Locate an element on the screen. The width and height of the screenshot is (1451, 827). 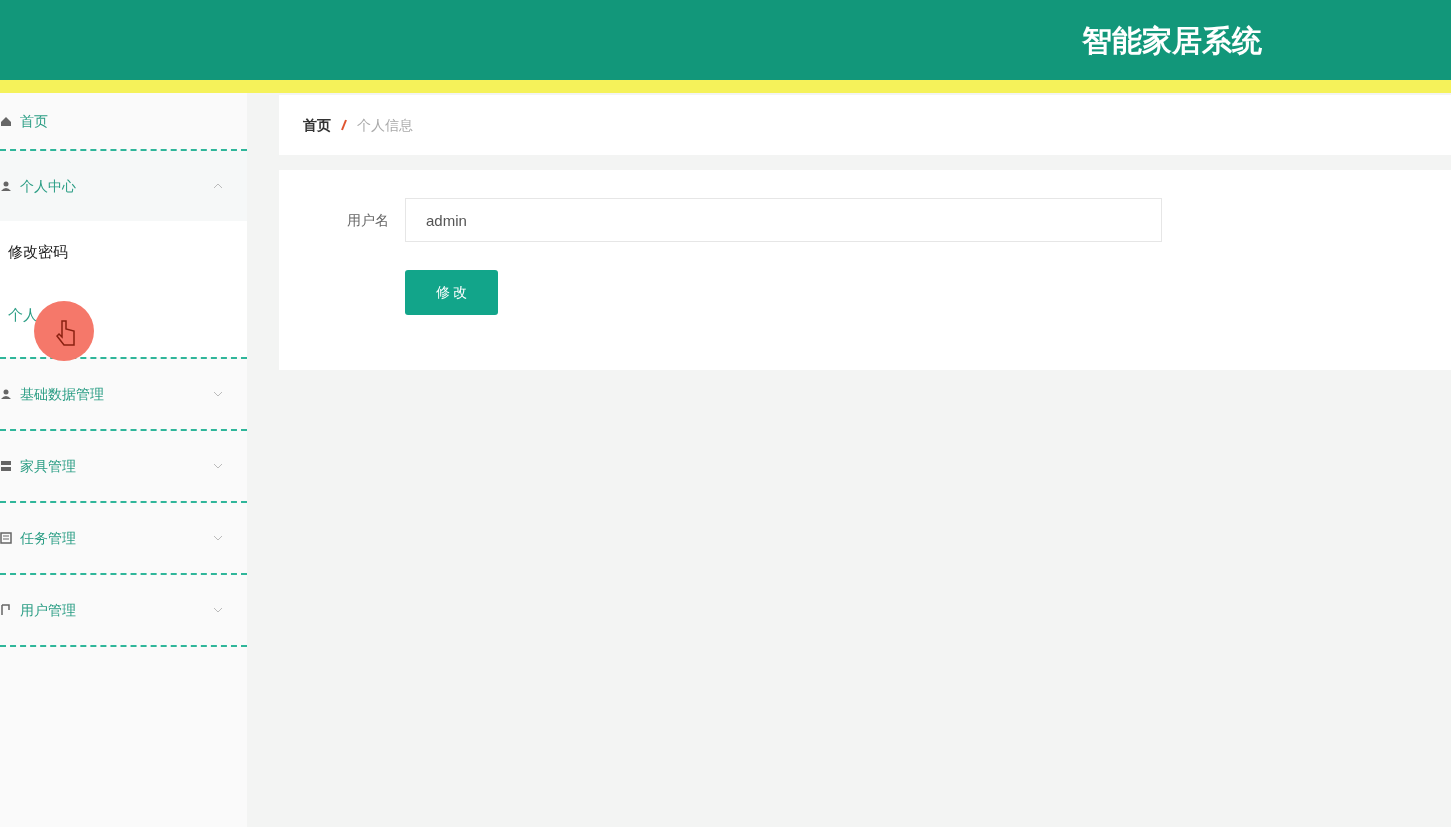
chevron-up-icon is located at coordinates (218, 186).